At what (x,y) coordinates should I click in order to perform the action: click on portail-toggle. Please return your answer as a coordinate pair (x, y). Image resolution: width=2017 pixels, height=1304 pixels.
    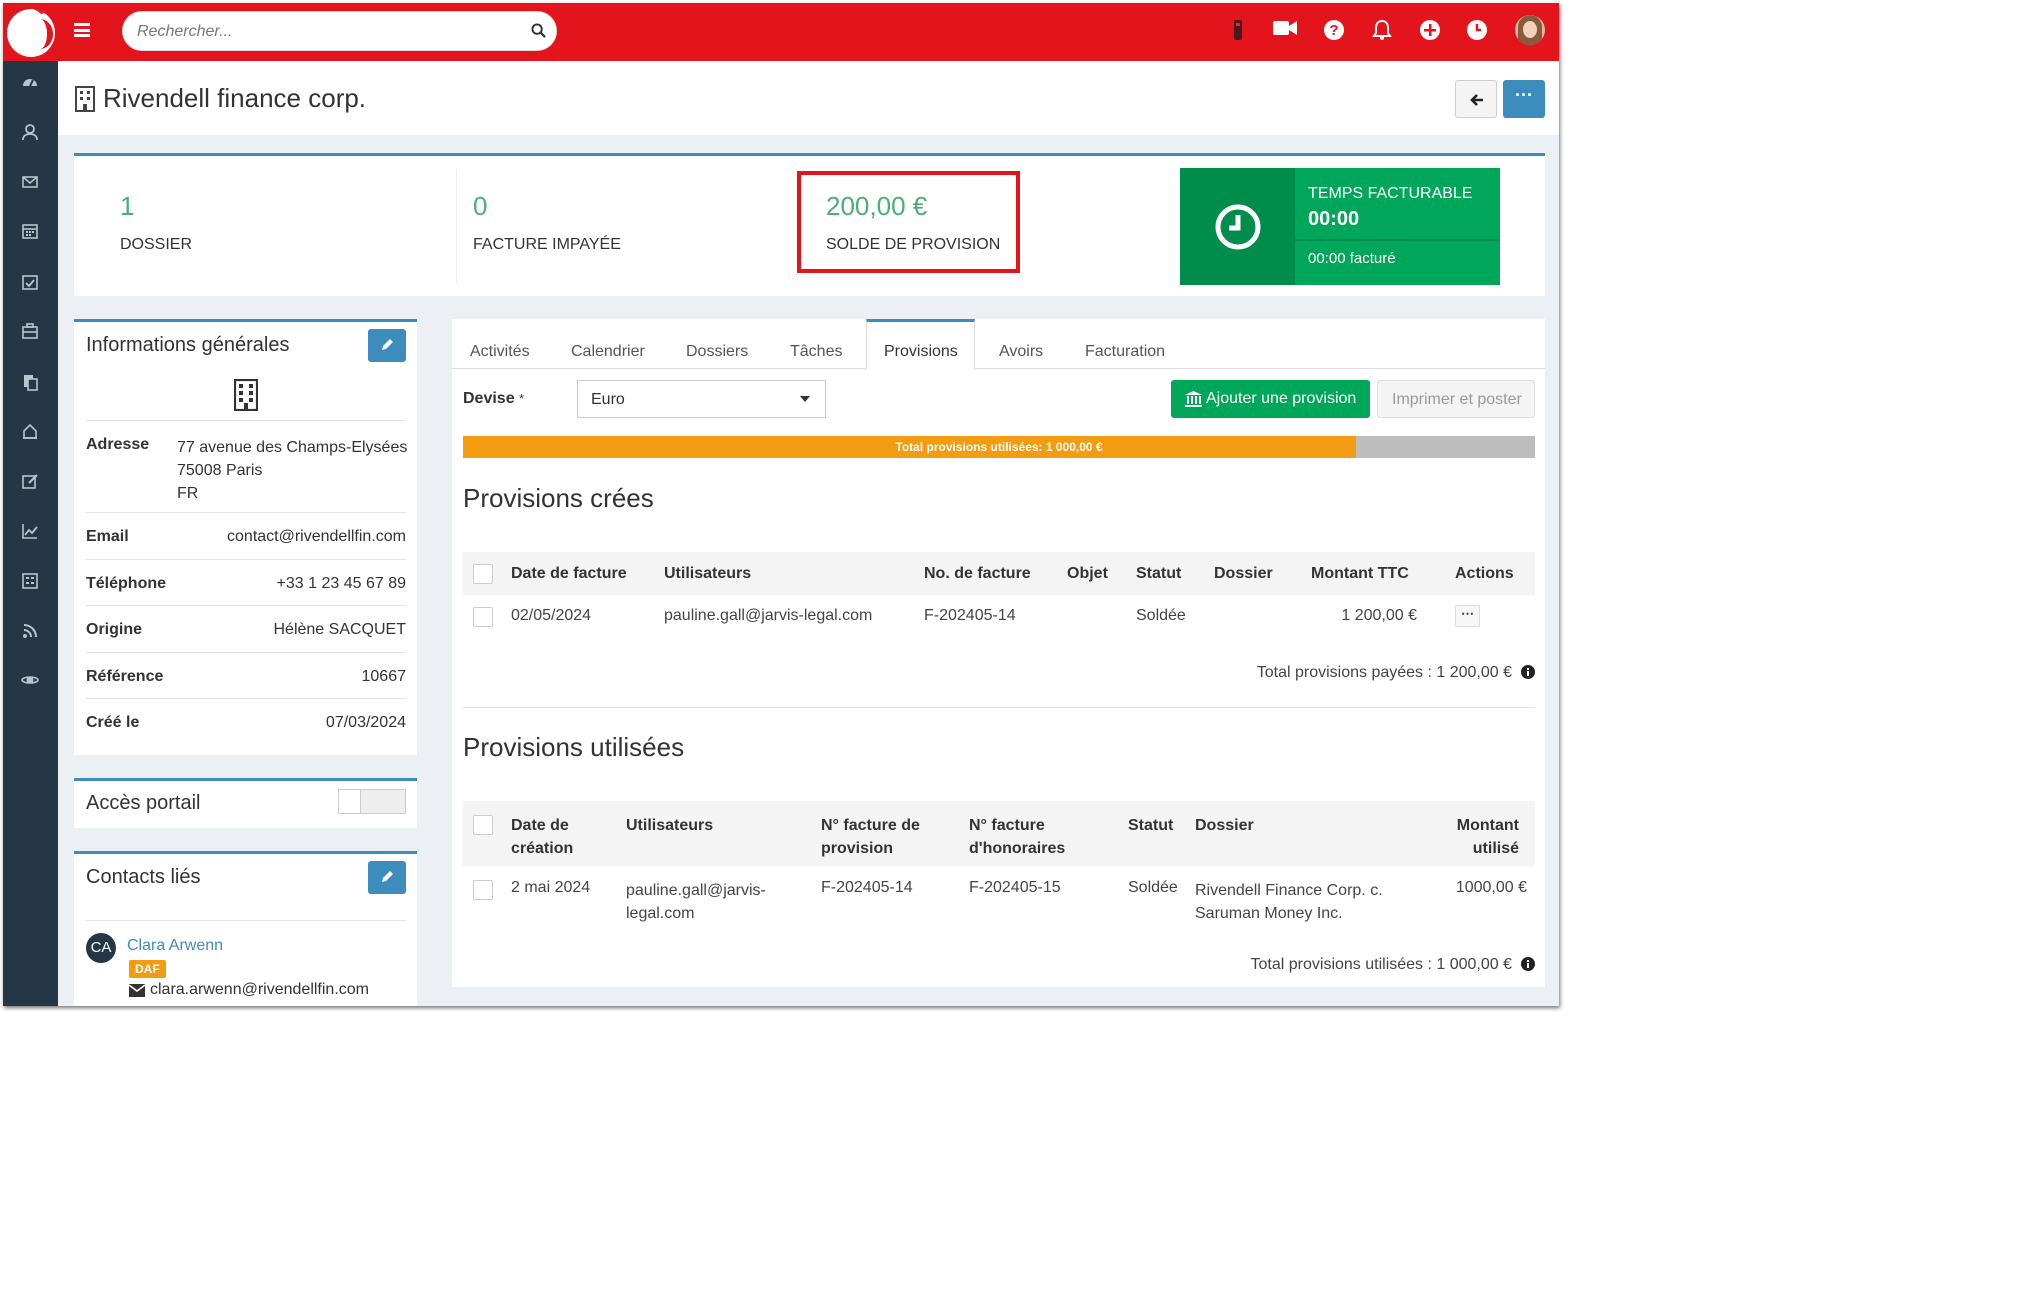
    Looking at the image, I should click on (372, 801).